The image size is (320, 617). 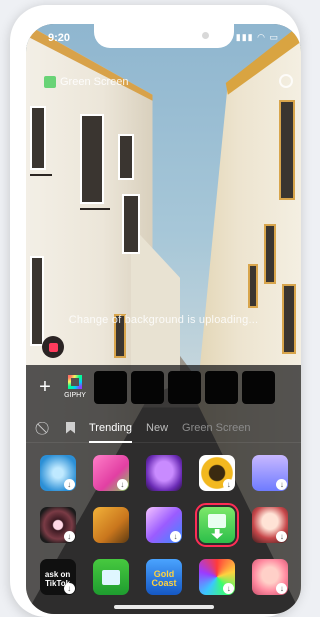 I want to click on add-media-button: +, so click(x=45, y=387).